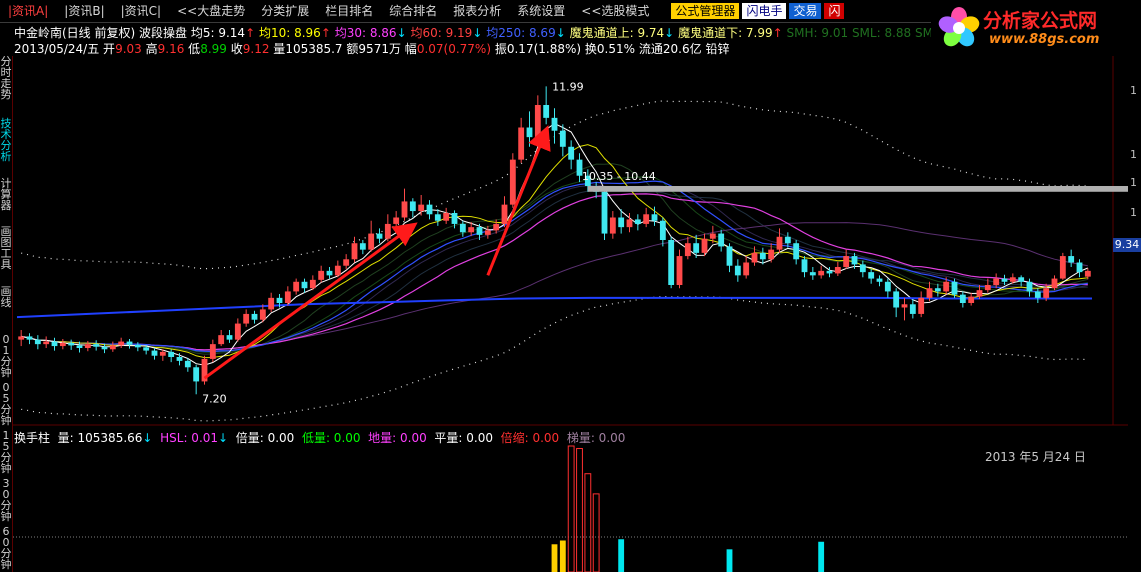 The height and width of the screenshot is (572, 1141). I want to click on price-annotation: 10.35 - 10.44, so click(619, 176).